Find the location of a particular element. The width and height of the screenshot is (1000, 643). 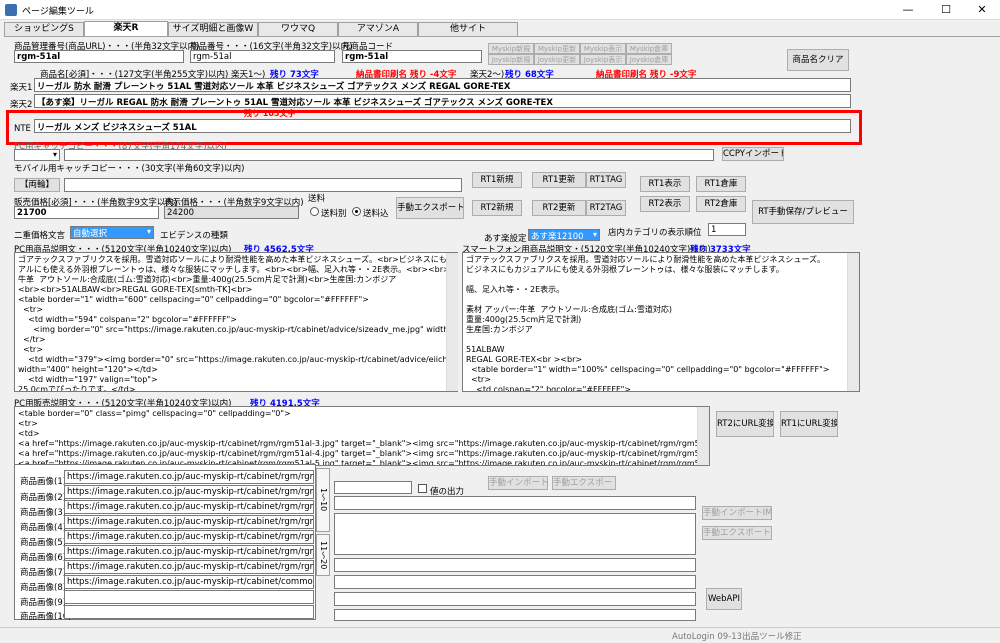

rakuten2-name-label: 楽天2 is located at coordinates (21, 105).